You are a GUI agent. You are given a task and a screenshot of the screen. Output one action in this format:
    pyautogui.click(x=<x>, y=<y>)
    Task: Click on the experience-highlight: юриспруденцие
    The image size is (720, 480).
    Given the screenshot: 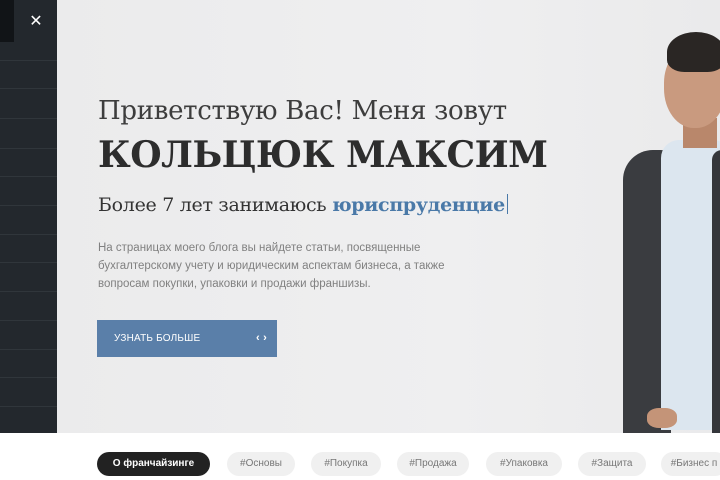 What is the action you would take?
    pyautogui.click(x=418, y=205)
    